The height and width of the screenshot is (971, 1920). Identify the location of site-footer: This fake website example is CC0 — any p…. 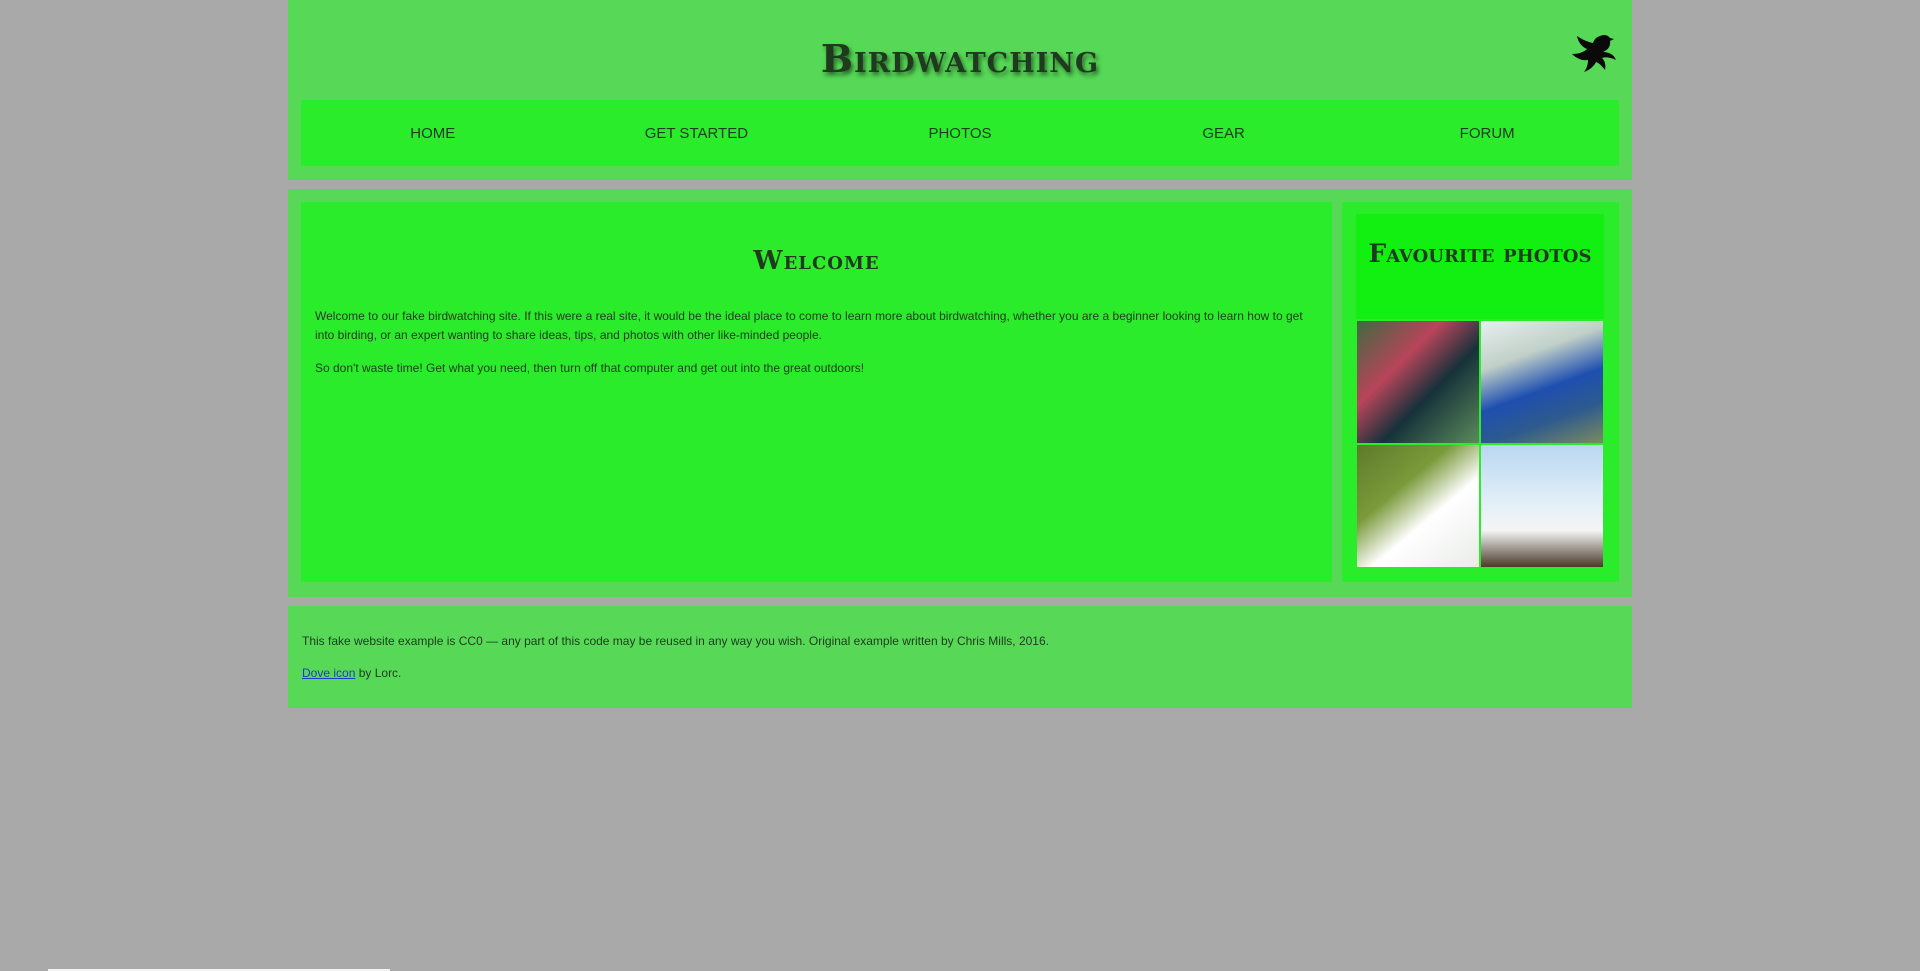
(960, 657).